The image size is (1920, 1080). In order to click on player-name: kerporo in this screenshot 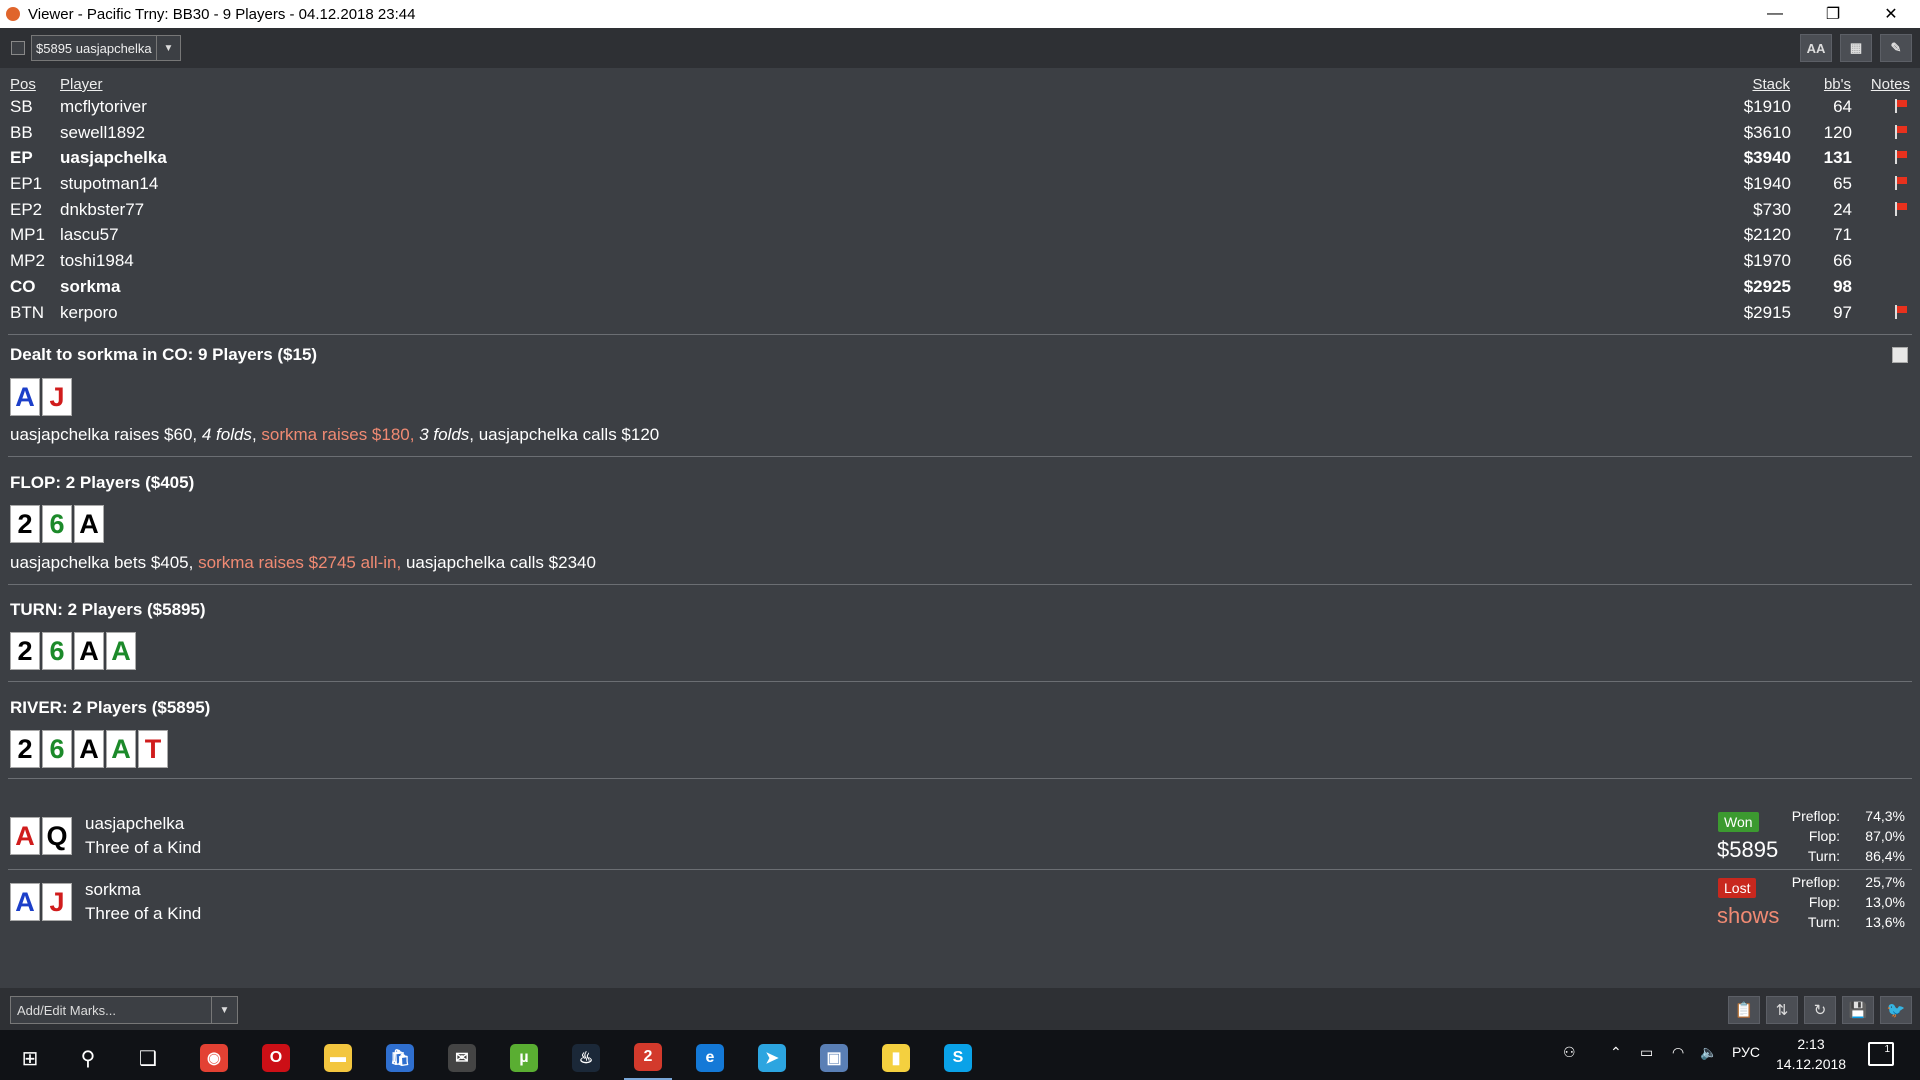, I will do `click(89, 313)`.